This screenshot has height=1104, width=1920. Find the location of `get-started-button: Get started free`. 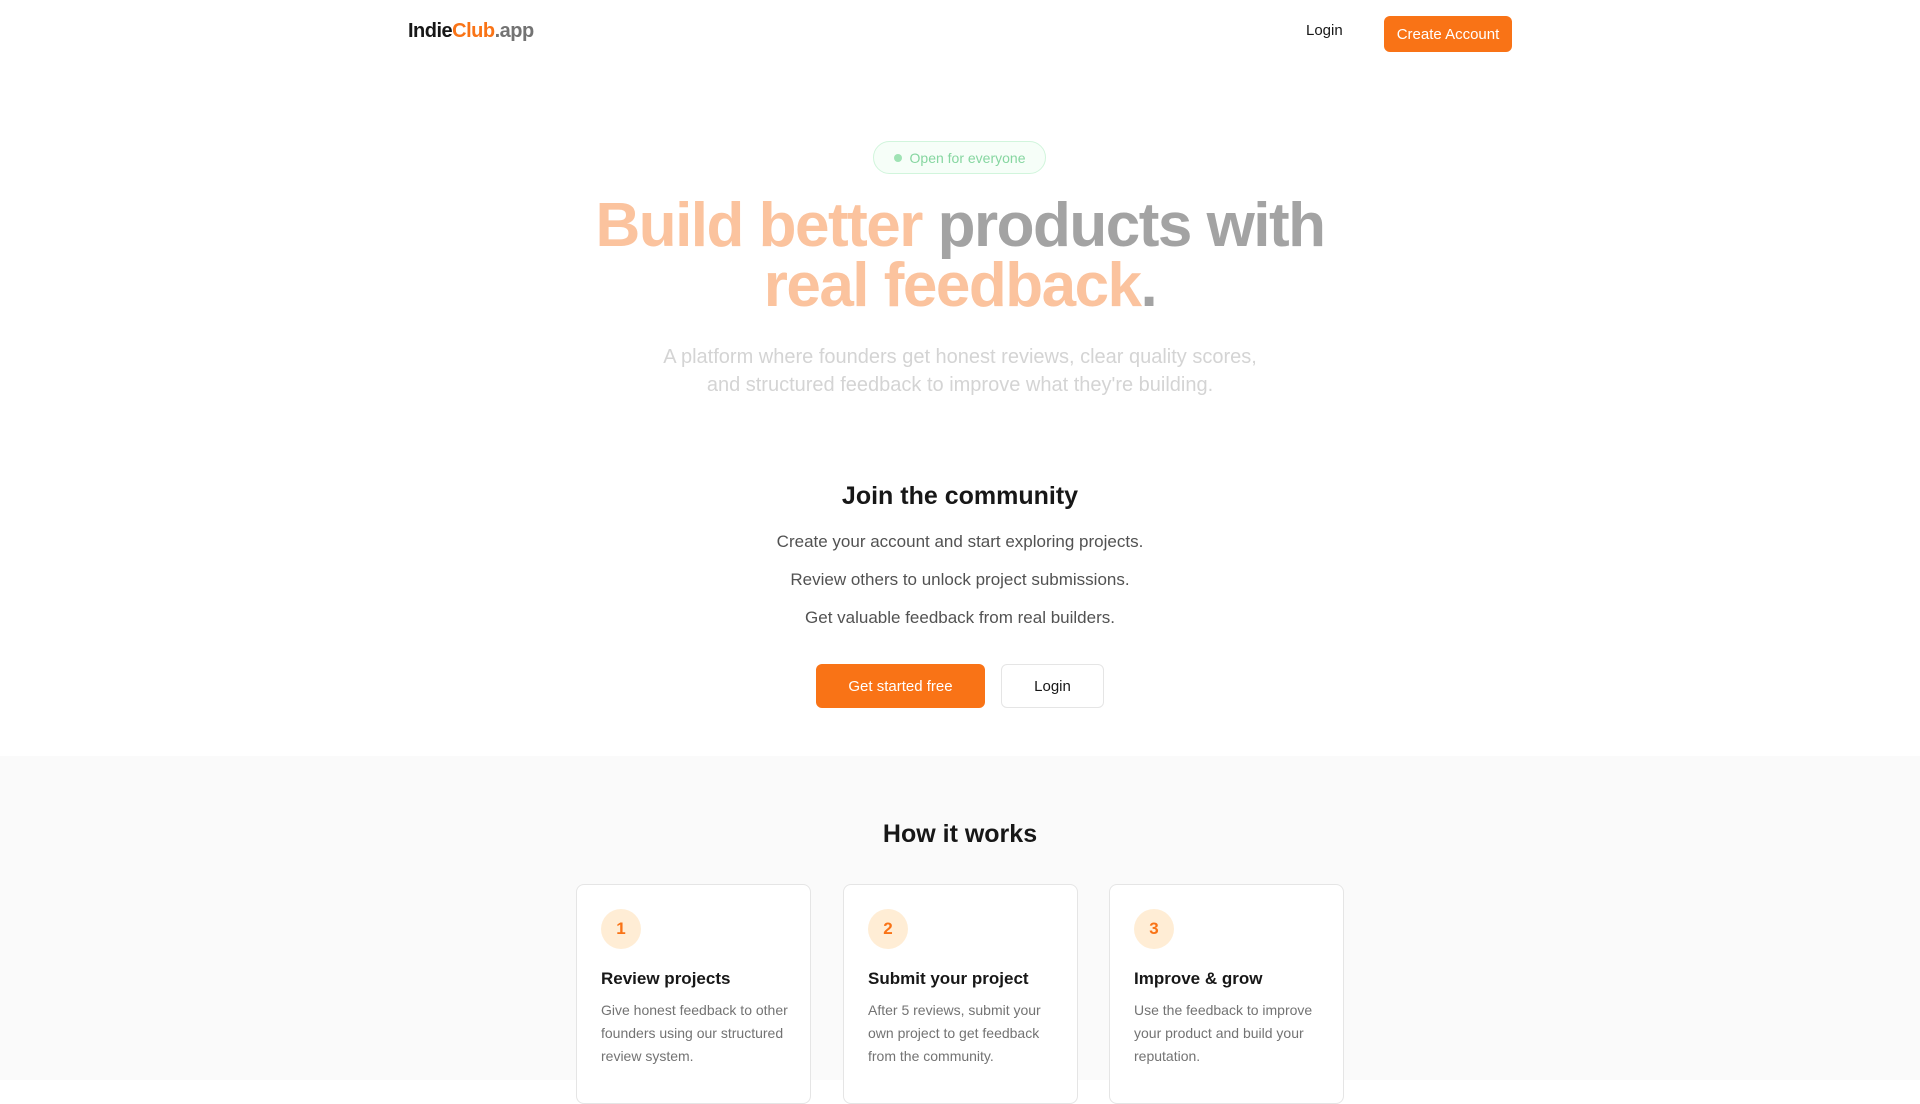

get-started-button: Get started free is located at coordinates (900, 686).